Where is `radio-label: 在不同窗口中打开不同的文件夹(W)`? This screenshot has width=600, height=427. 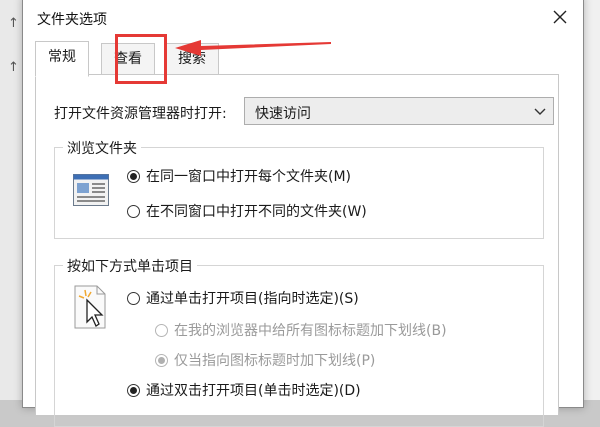 radio-label: 在不同窗口中打开不同的文件夹(W) is located at coordinates (256, 212).